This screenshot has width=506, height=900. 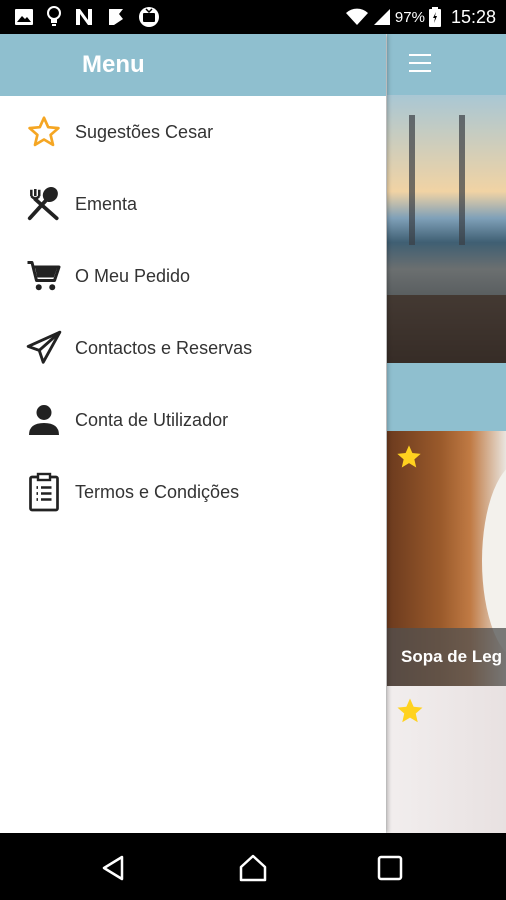 I want to click on send-icon, so click(x=44, y=348).